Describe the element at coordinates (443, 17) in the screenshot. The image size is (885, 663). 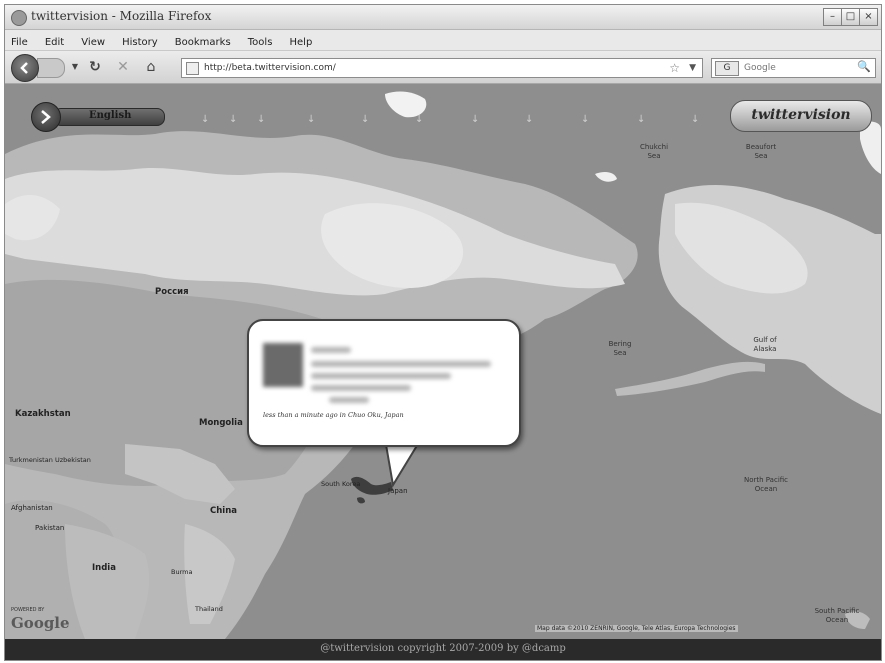
I see `title-bar: twittervision - Mozilla Firefox – □ ×` at that location.